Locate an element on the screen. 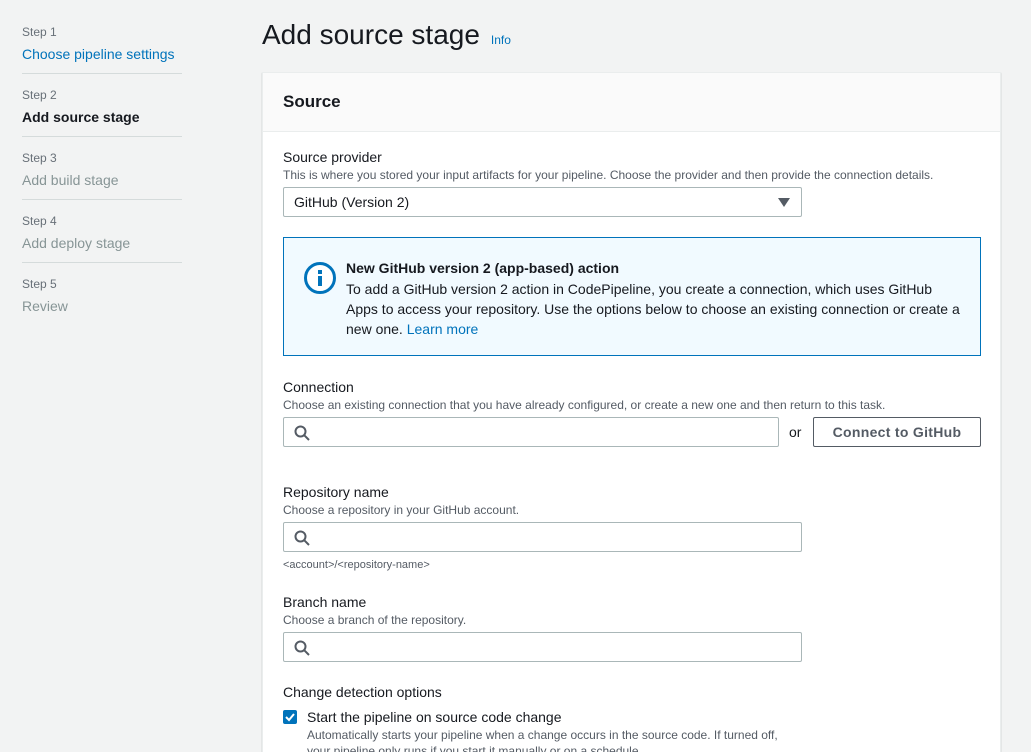 This screenshot has height=752, width=1031. checkmark-icon is located at coordinates (290, 717).